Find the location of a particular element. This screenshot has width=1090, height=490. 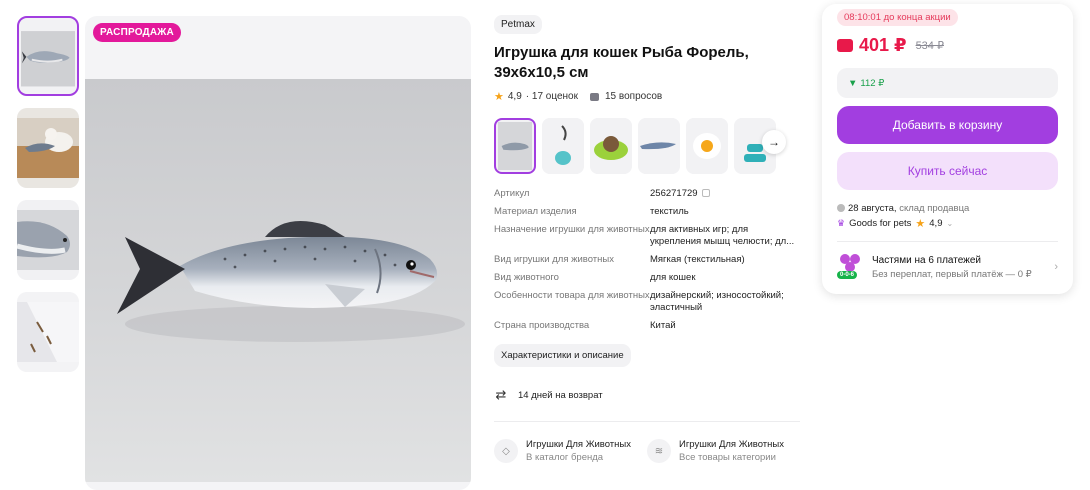

fish-closeup-photo is located at coordinates (48, 240).